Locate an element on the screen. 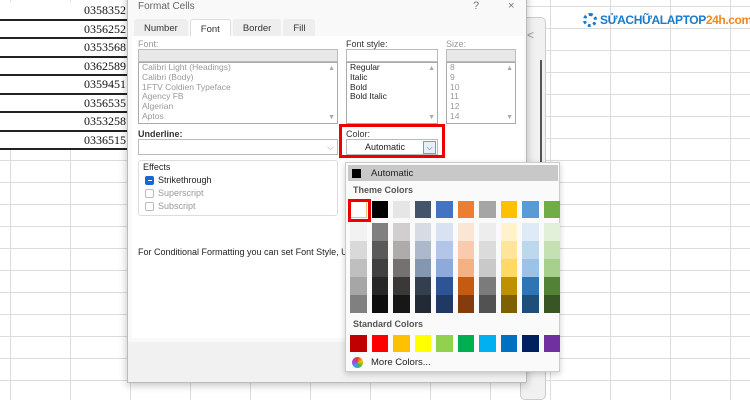 This screenshot has height=400, width=750. cell-value: 0358352 is located at coordinates (64, 11).